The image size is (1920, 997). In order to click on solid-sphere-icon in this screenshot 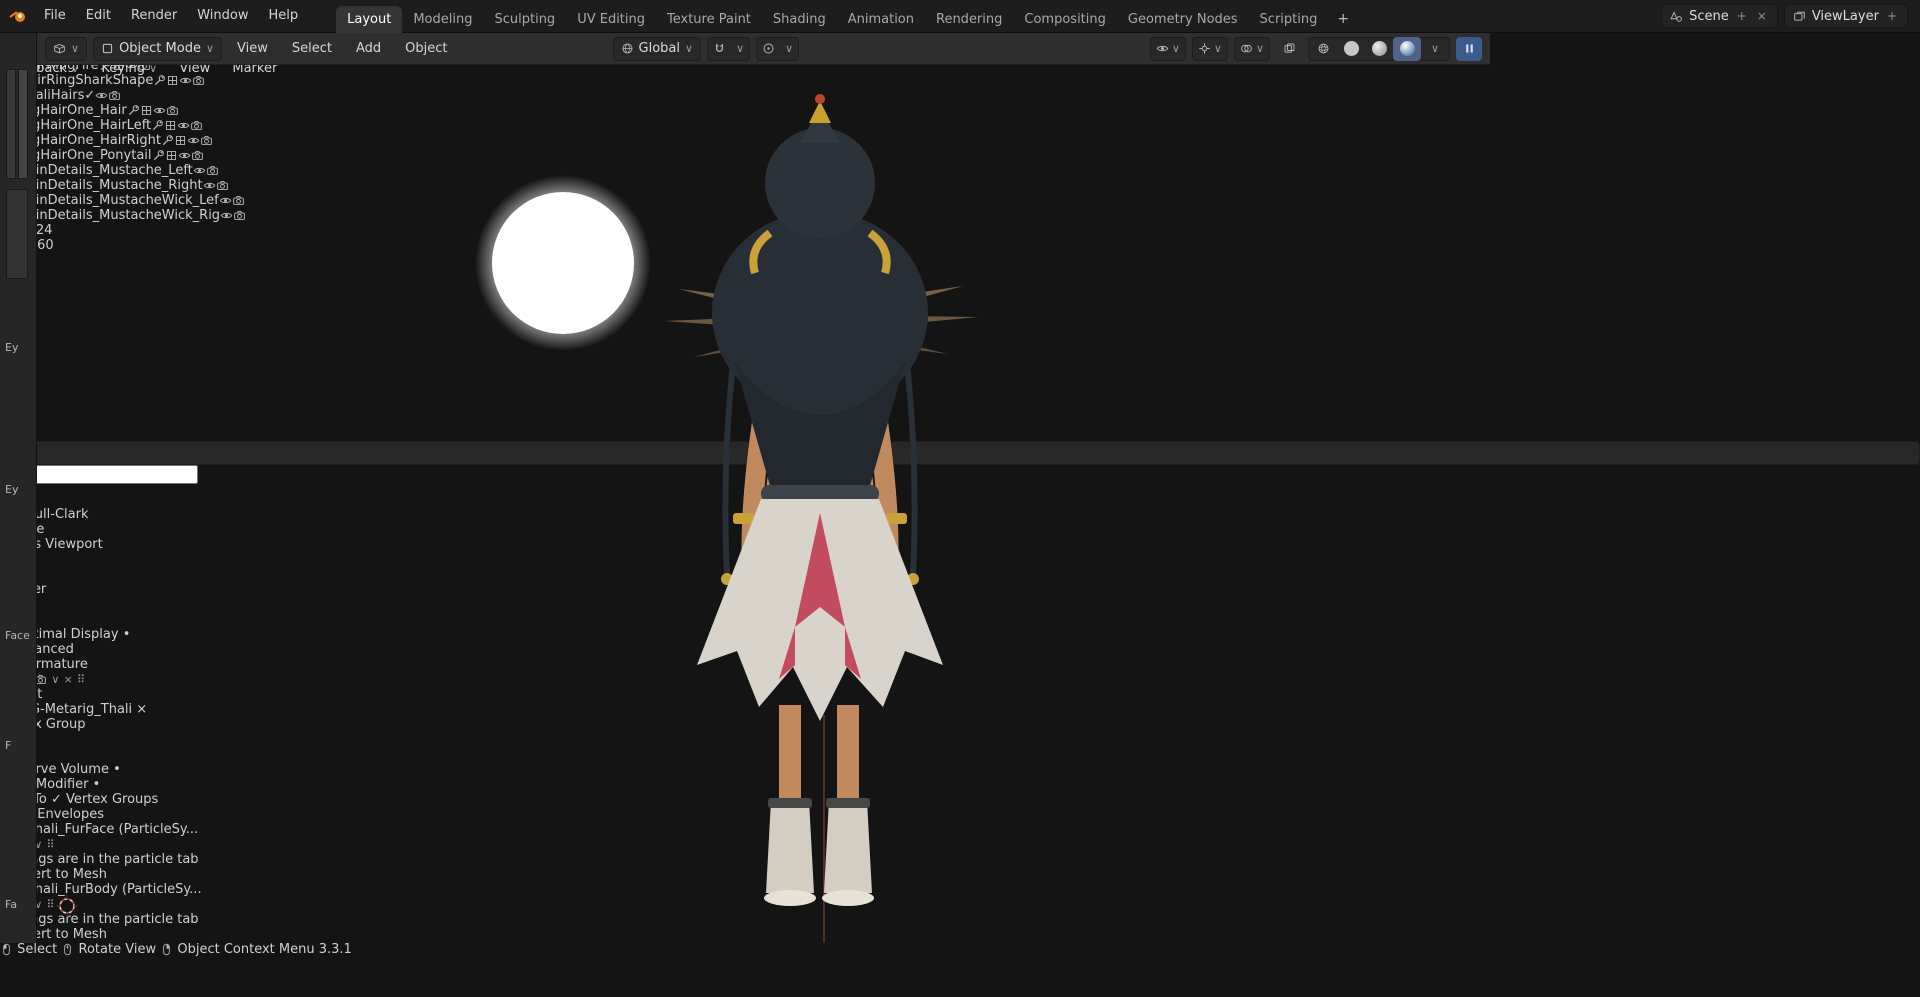, I will do `click(1351, 48)`.